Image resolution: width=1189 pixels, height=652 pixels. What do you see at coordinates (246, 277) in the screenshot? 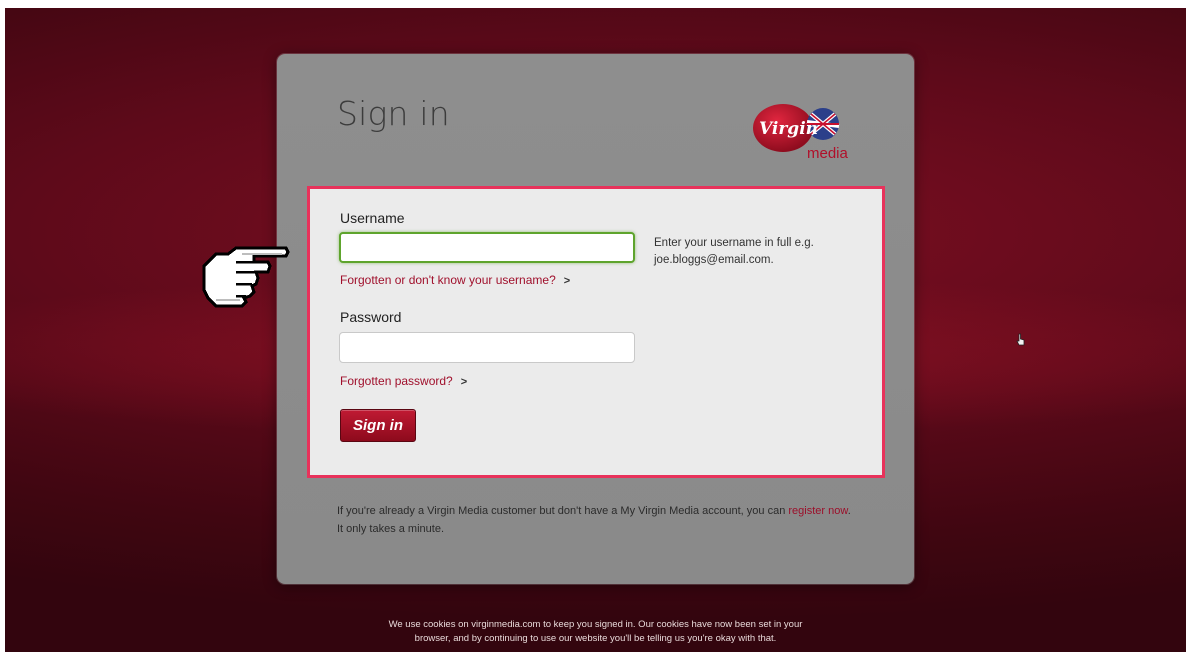
I see `pointing-hand-icon` at bounding box center [246, 277].